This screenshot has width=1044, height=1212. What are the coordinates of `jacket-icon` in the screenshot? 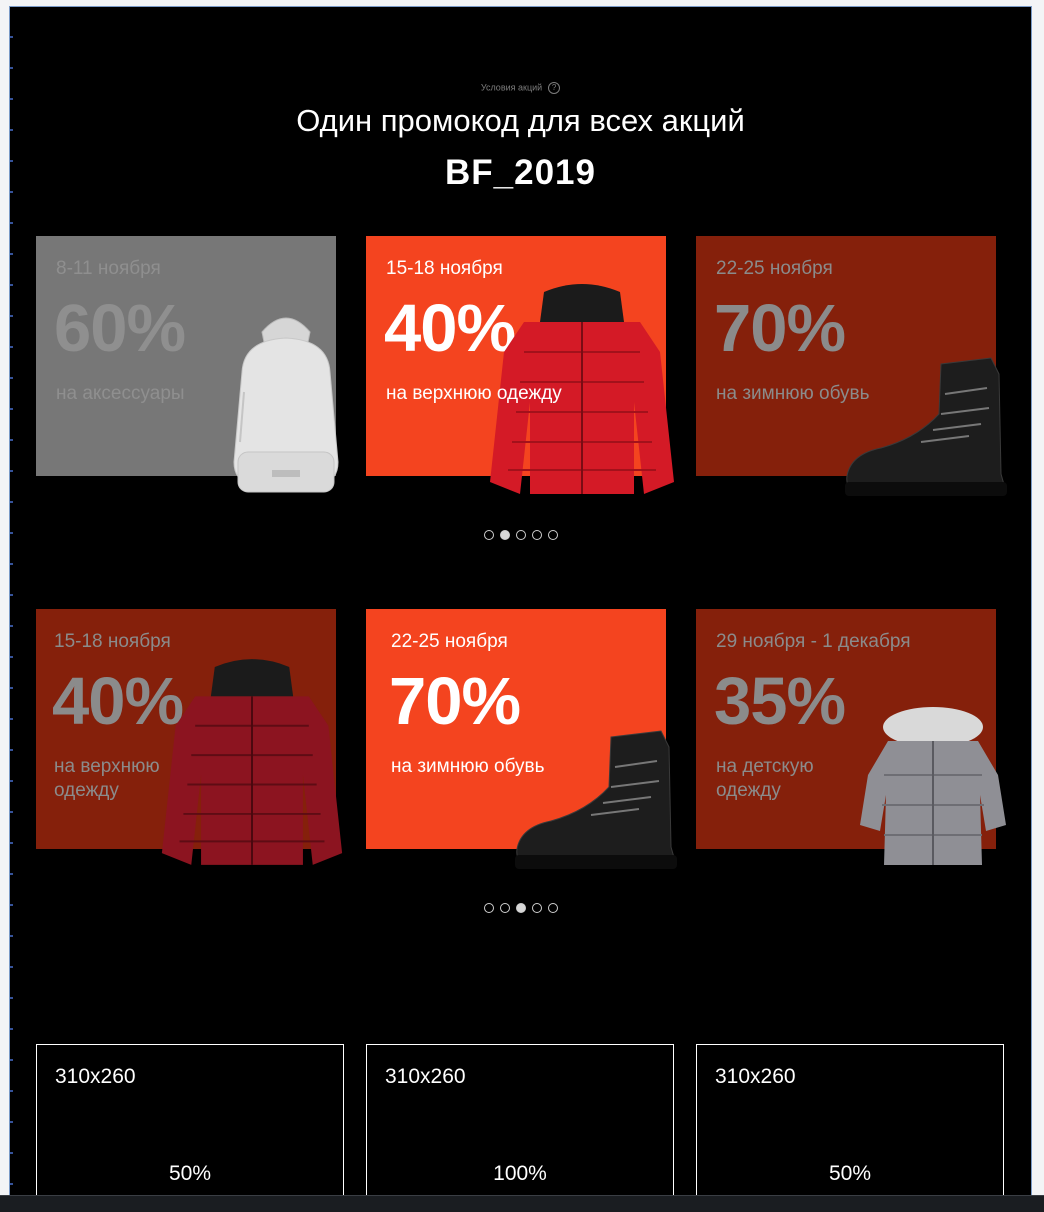 It's located at (252, 762).